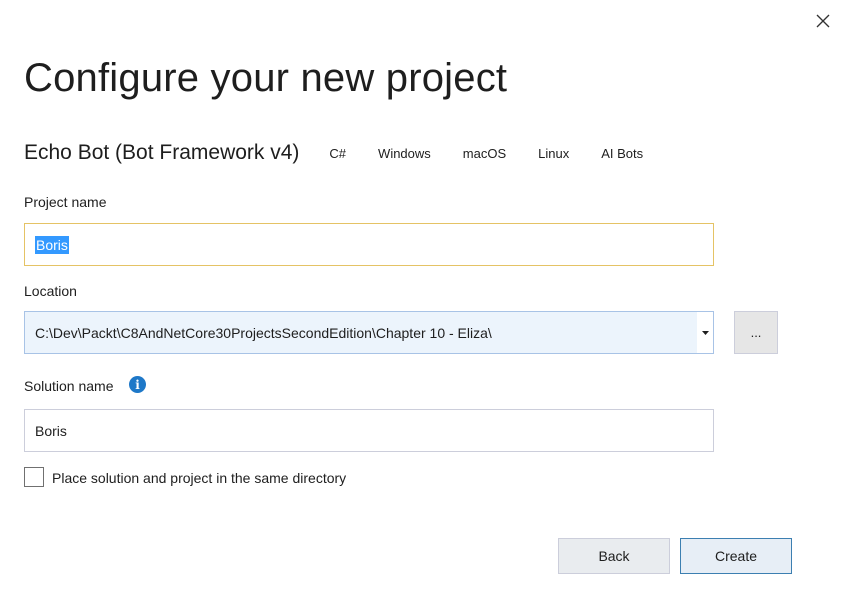 Image resolution: width=846 pixels, height=609 pixels. Describe the element at coordinates (369, 430) in the screenshot. I see `solution-name-input: Boris` at that location.